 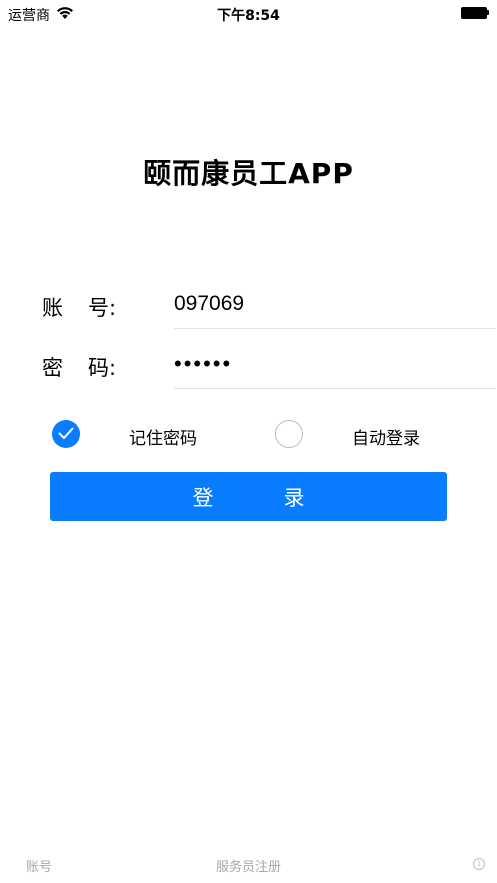 I want to click on status-bar: 运营商 下午8:54, so click(x=248, y=14).